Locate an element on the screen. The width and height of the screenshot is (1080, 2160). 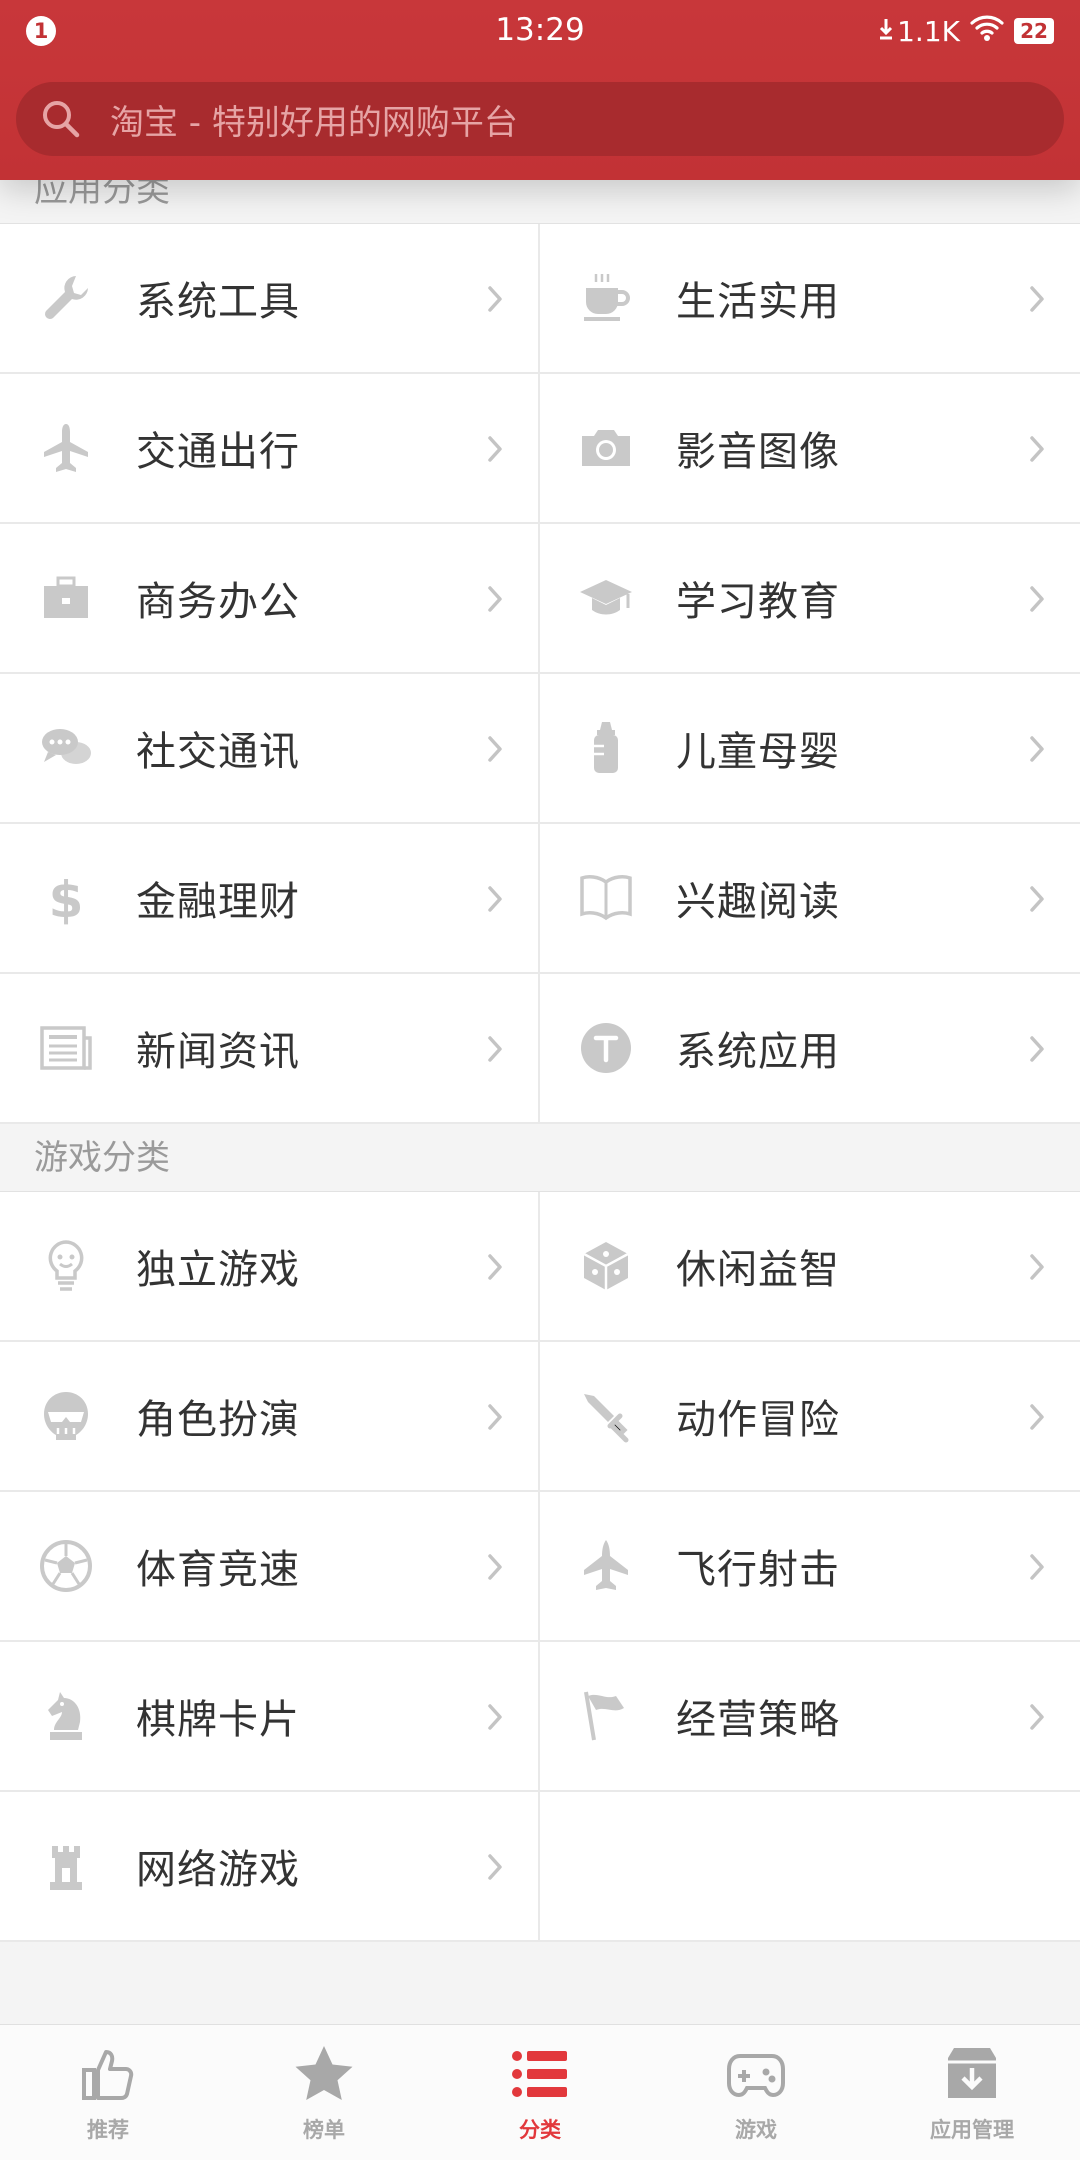
download-box-icon is located at coordinates (972, 2074).